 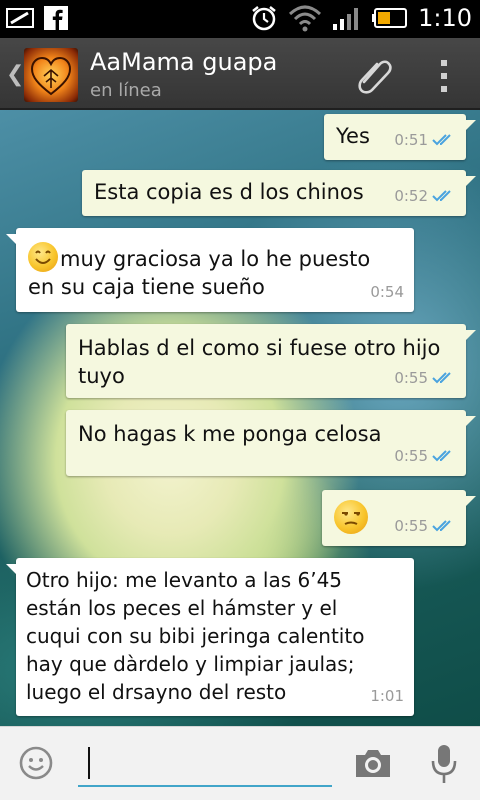 What do you see at coordinates (156, 692) in the screenshot?
I see `message-text-line: luego el drsayno del resto` at bounding box center [156, 692].